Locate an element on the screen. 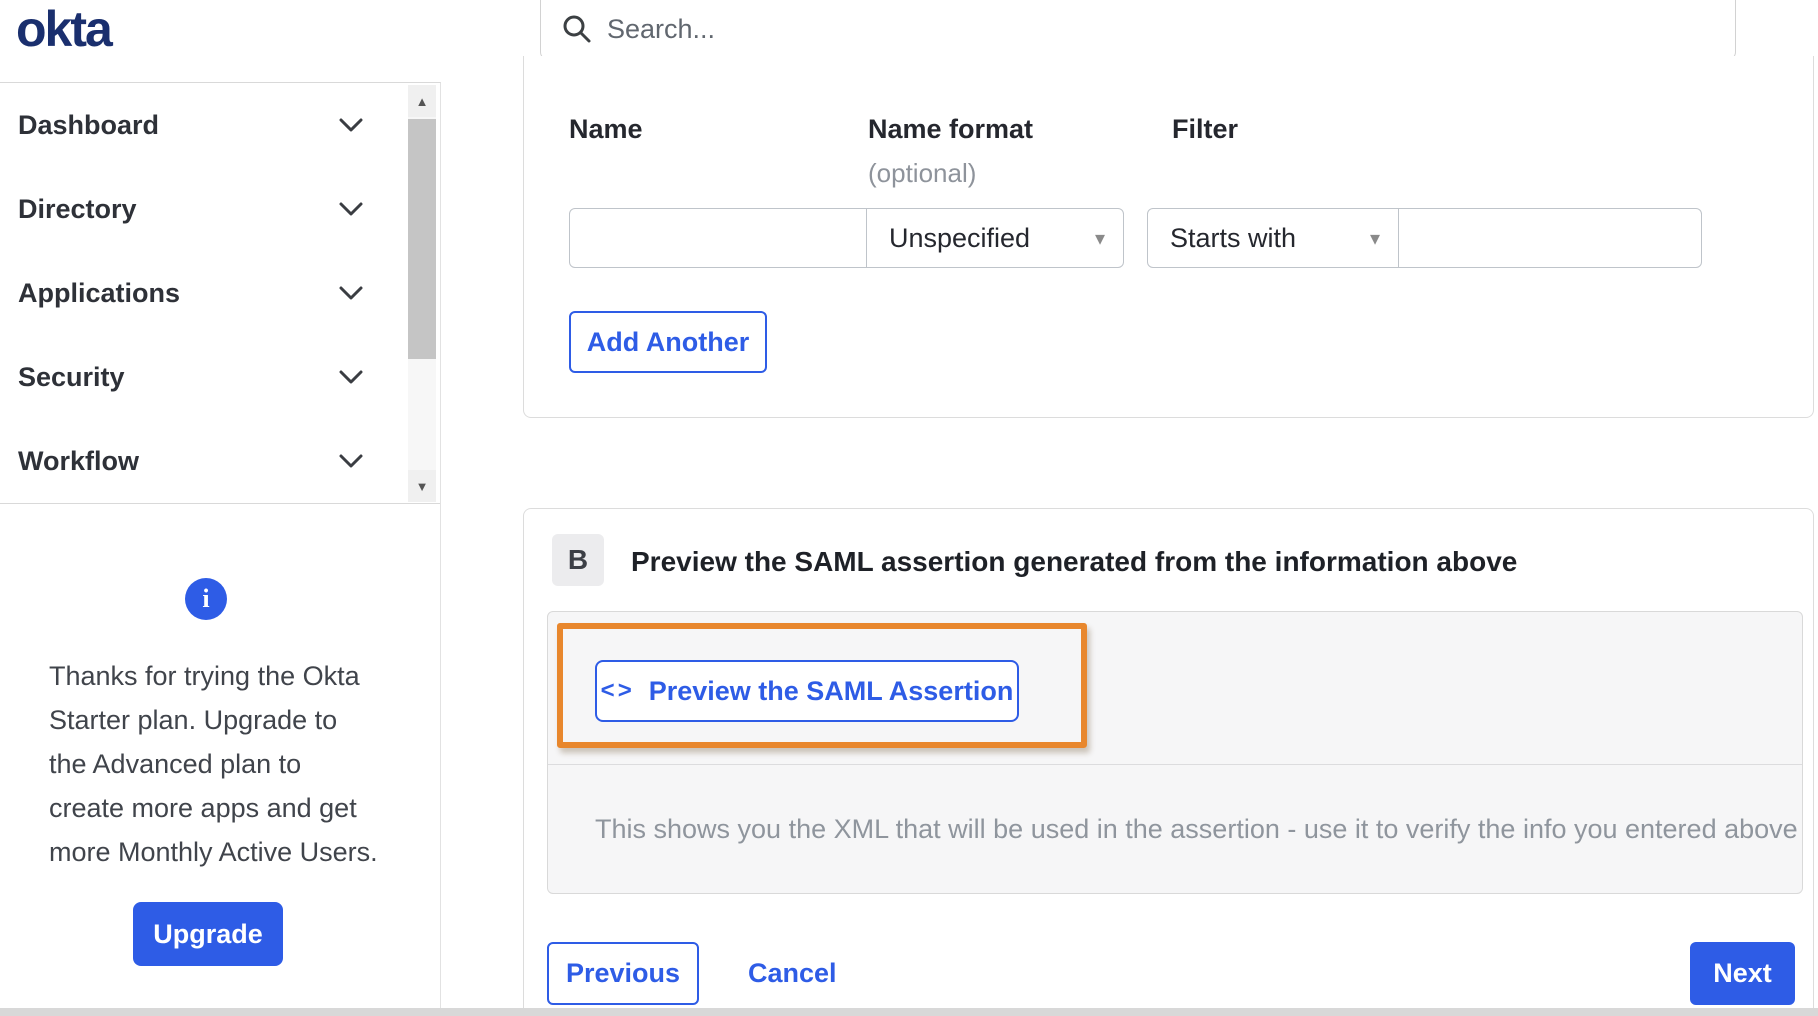  info-icon: i is located at coordinates (206, 599).